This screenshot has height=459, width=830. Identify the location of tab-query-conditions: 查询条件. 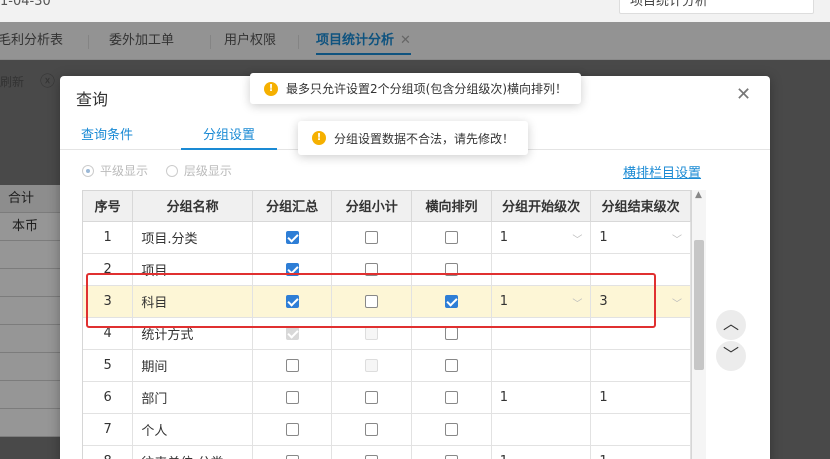
(107, 137).